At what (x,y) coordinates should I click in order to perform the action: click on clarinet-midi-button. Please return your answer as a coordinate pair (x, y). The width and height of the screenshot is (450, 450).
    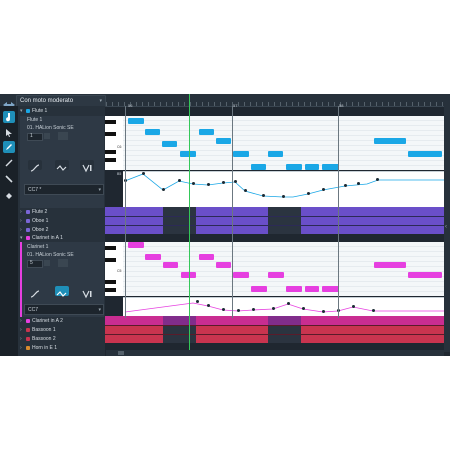
    Looking at the image, I should click on (63, 263).